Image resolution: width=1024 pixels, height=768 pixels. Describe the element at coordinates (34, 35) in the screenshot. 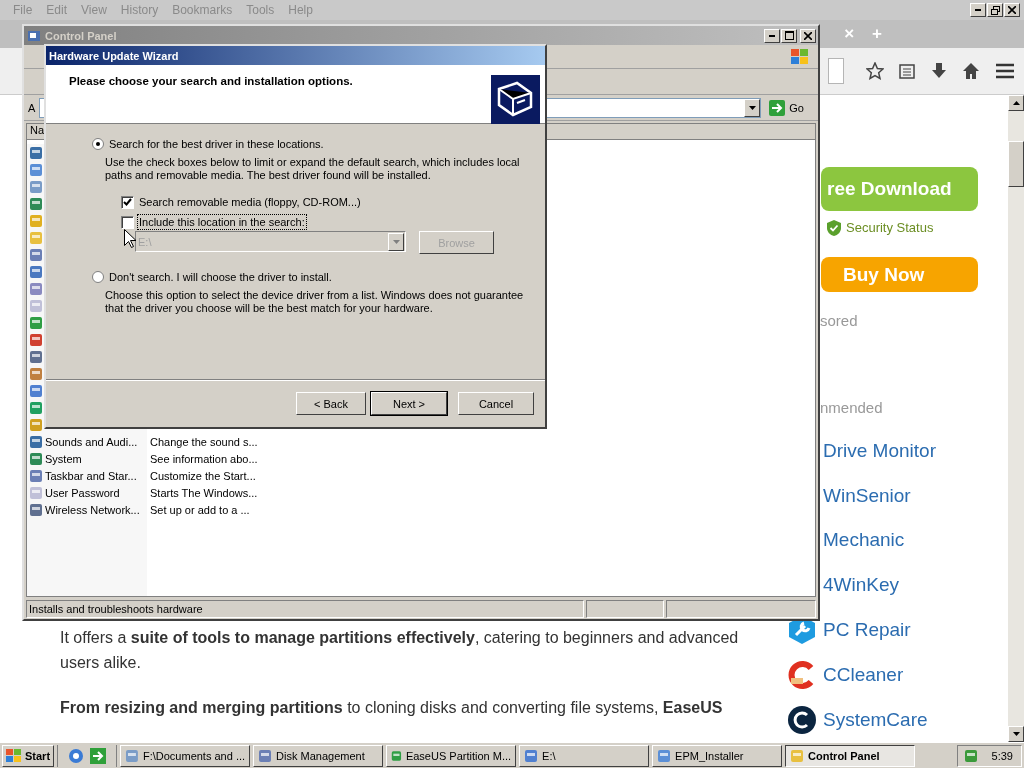

I see `control-panel-icon` at that location.